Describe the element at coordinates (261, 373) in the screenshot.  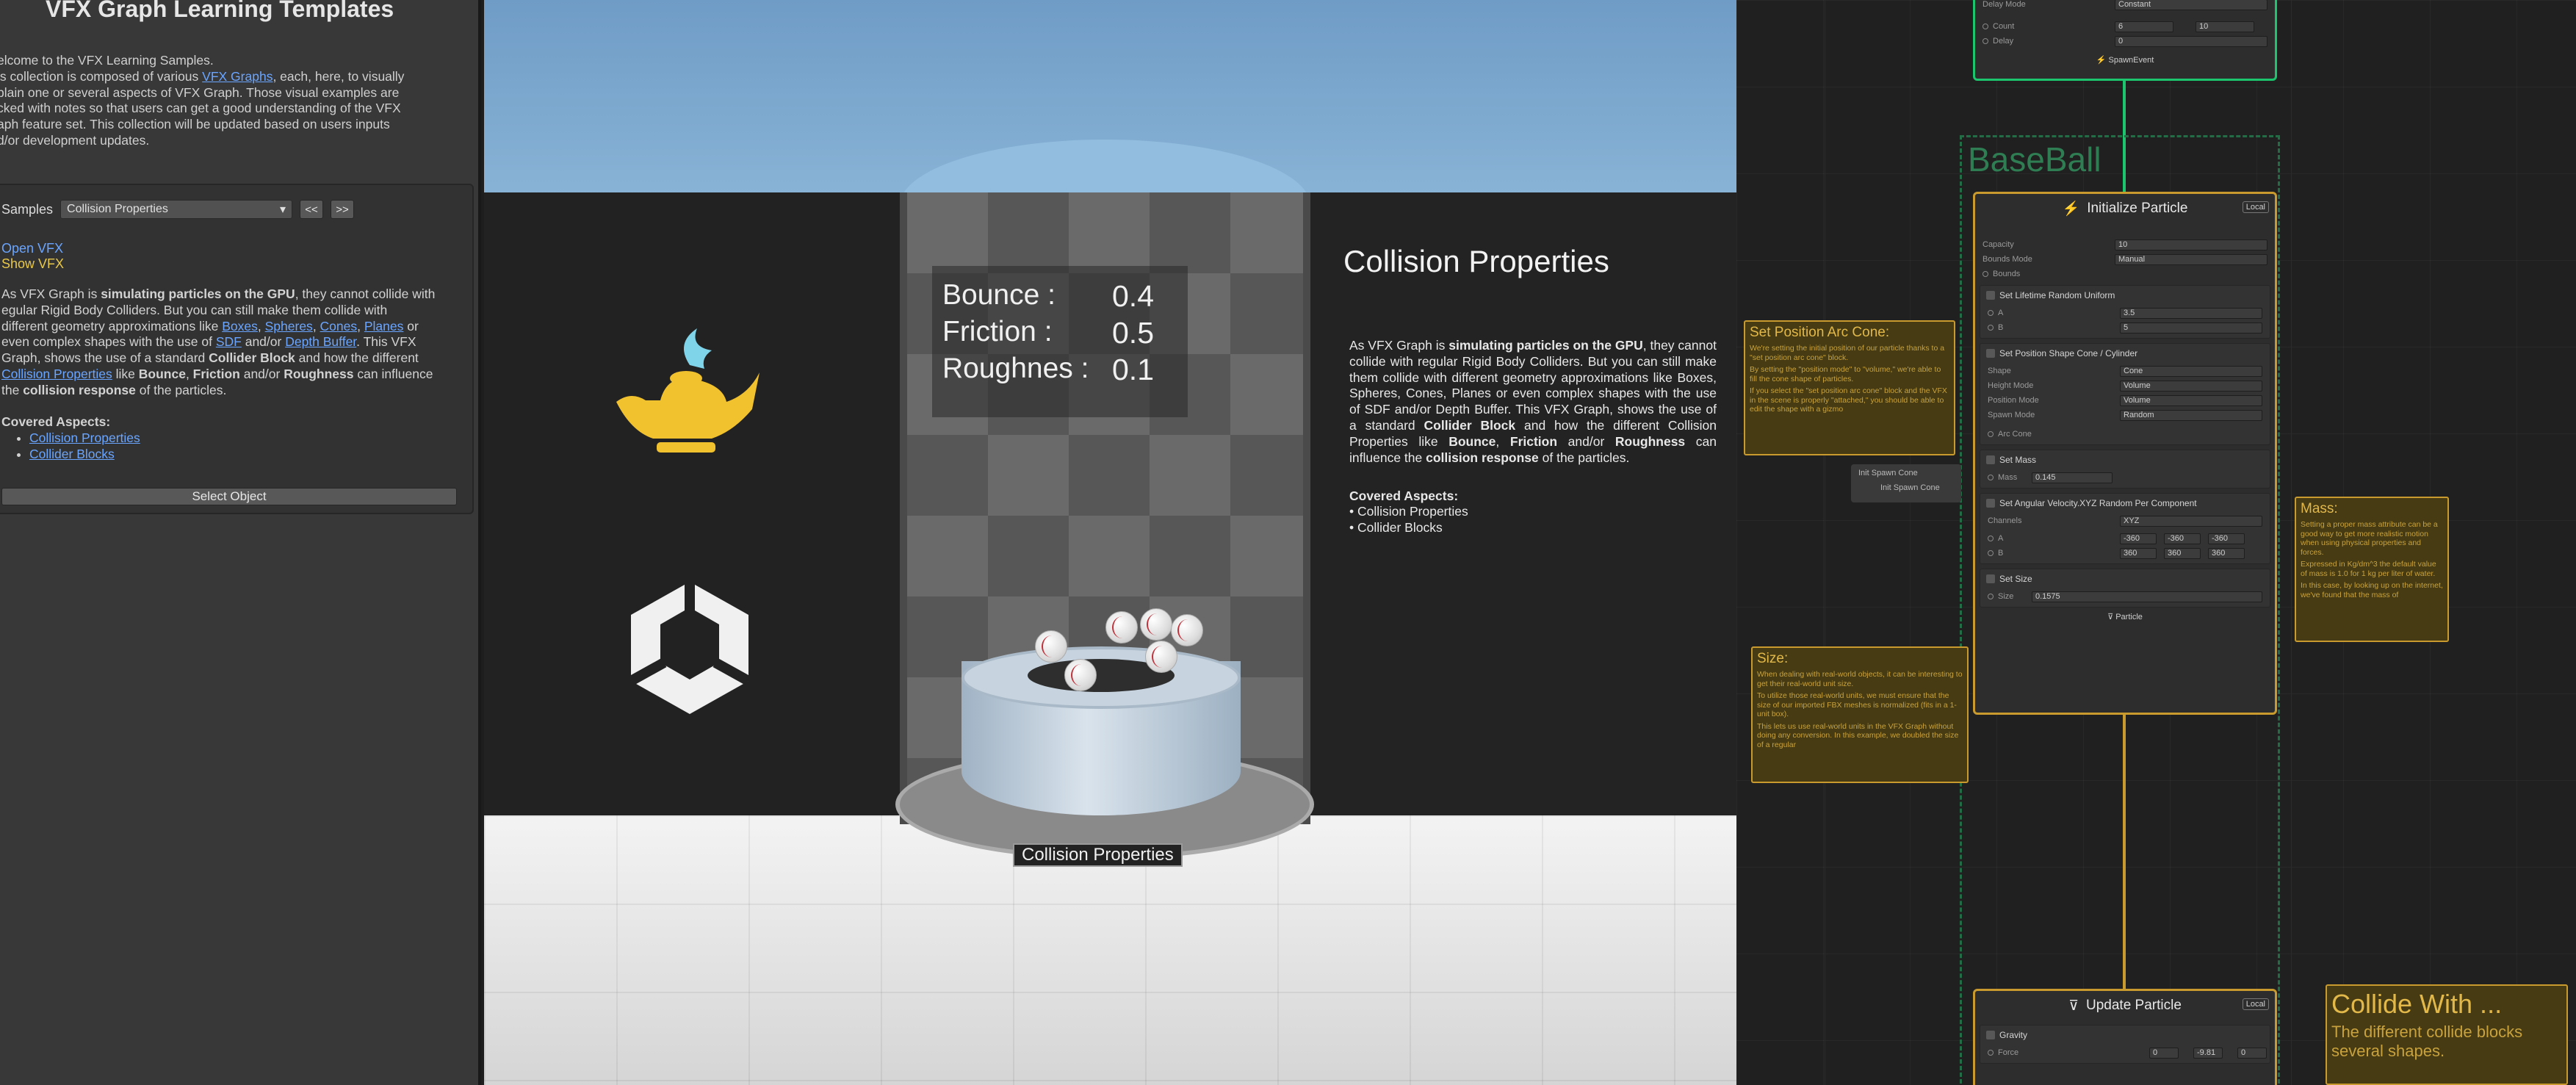
I see `desc-span: and/or` at that location.